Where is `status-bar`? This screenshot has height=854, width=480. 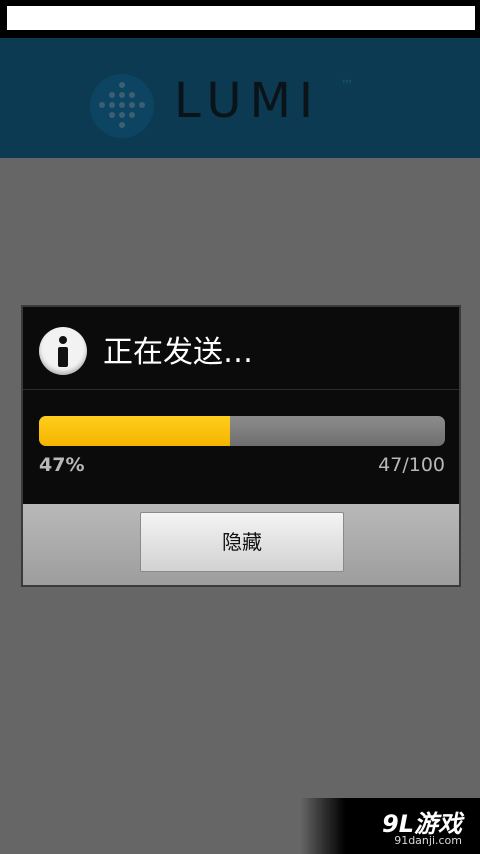
status-bar is located at coordinates (240, 19).